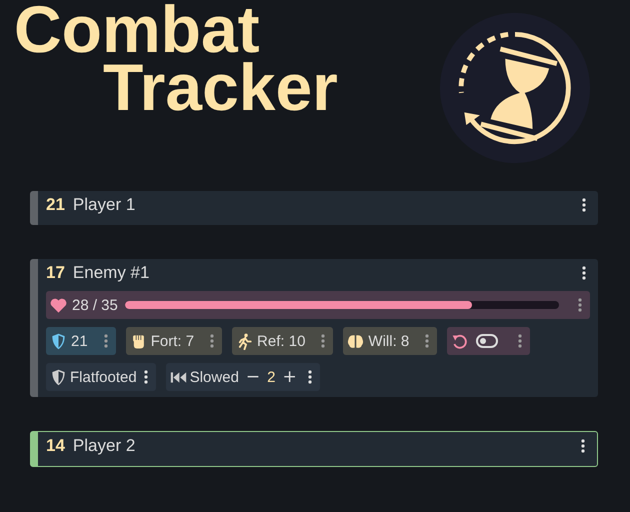  Describe the element at coordinates (55, 446) in the screenshot. I see `initiative-value: 14` at that location.